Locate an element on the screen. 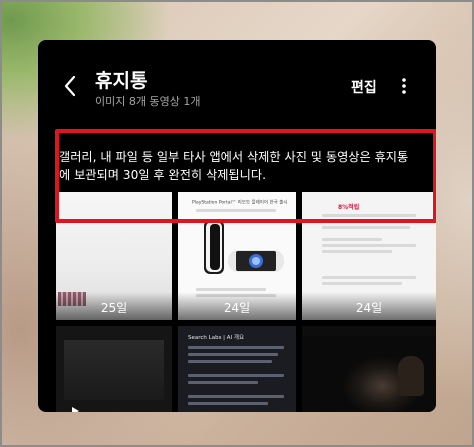  trash-item: 8%적립 24일 is located at coordinates (369, 256).